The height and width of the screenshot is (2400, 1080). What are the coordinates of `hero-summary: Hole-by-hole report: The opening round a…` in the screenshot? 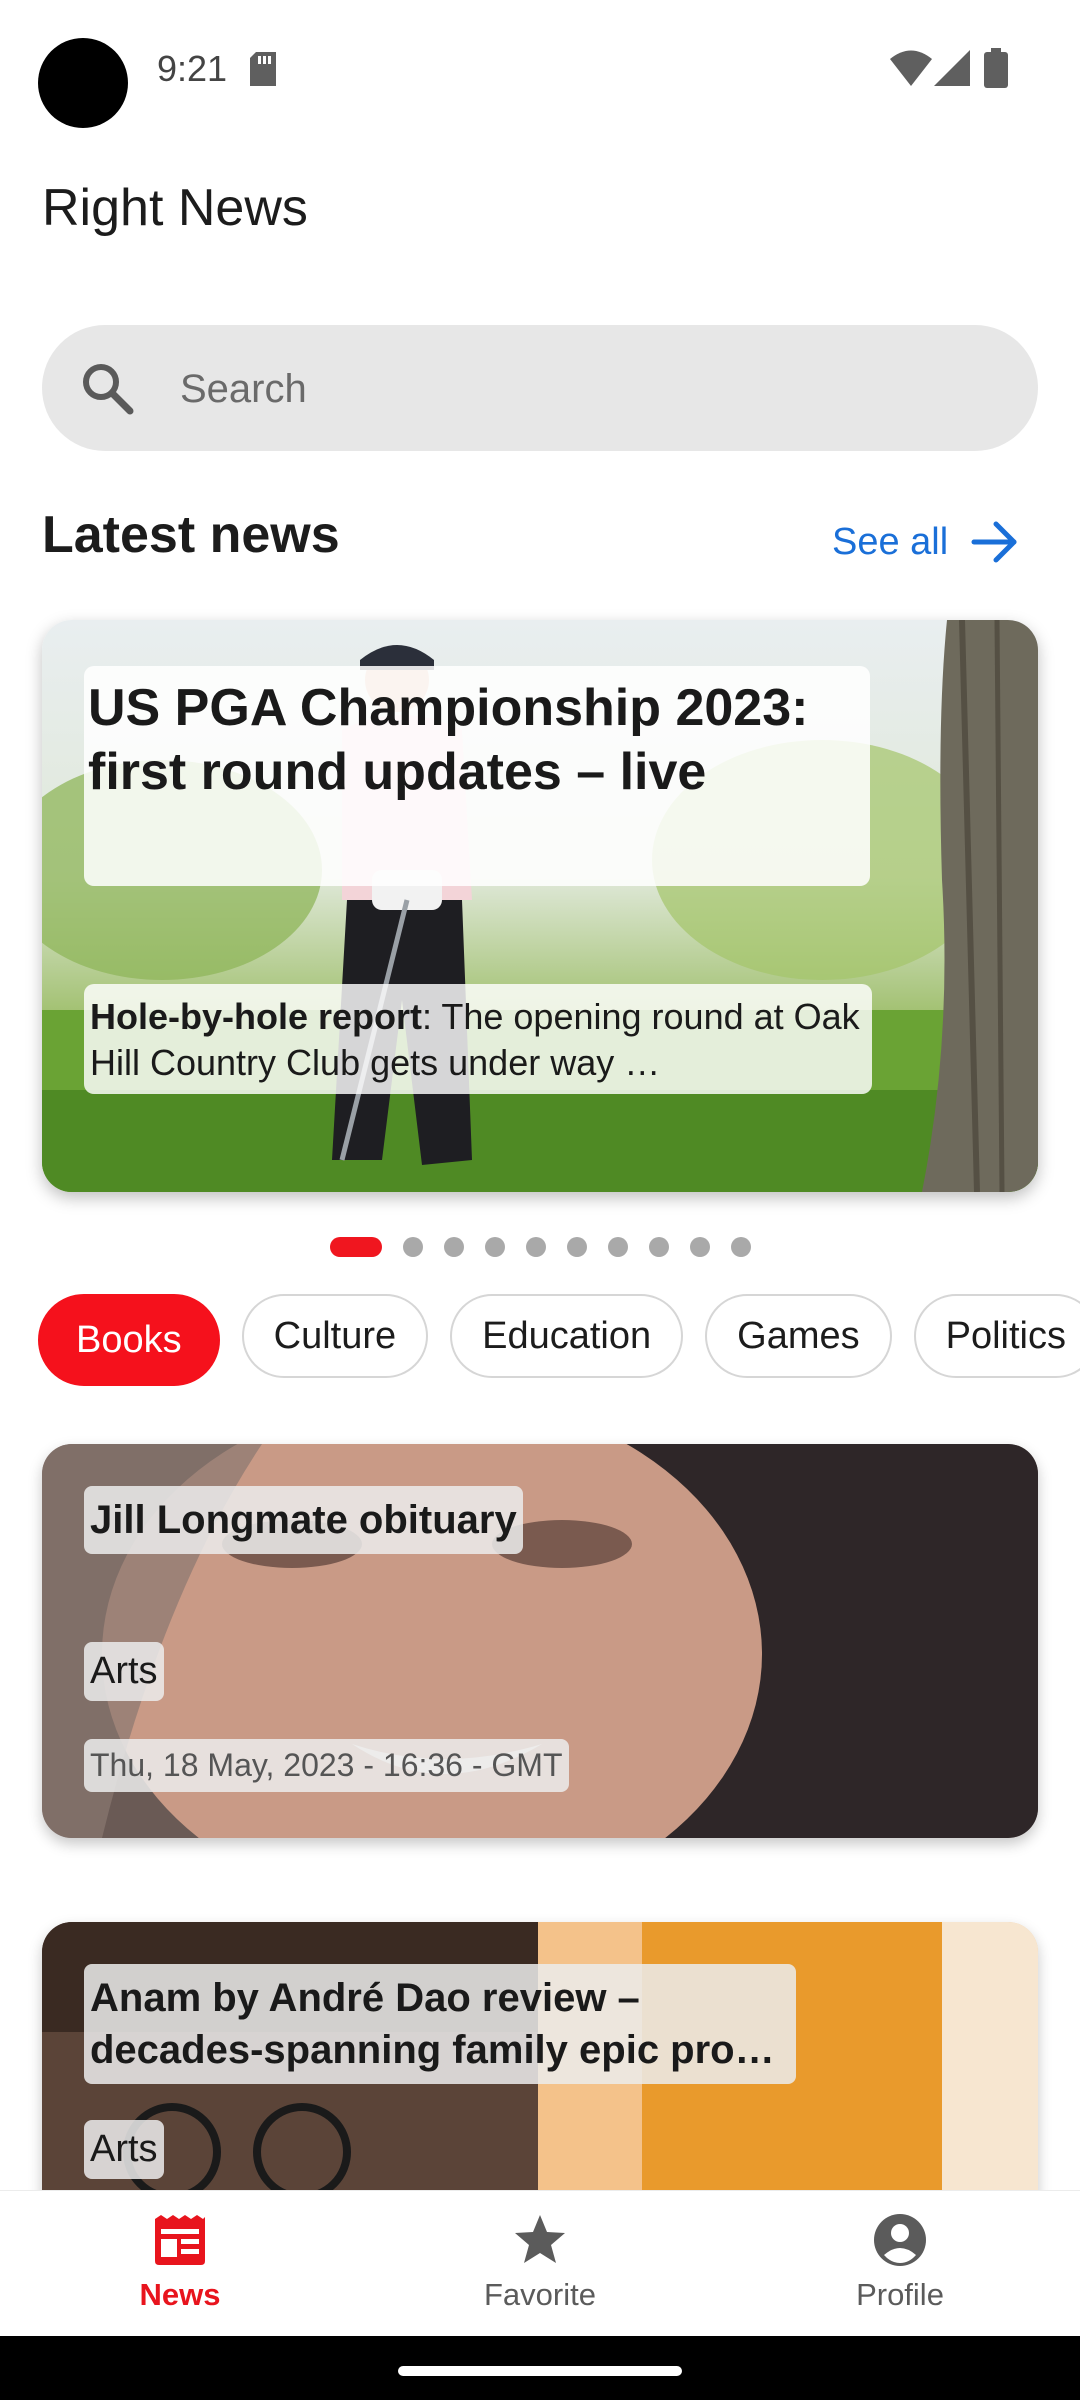 It's located at (480, 1040).